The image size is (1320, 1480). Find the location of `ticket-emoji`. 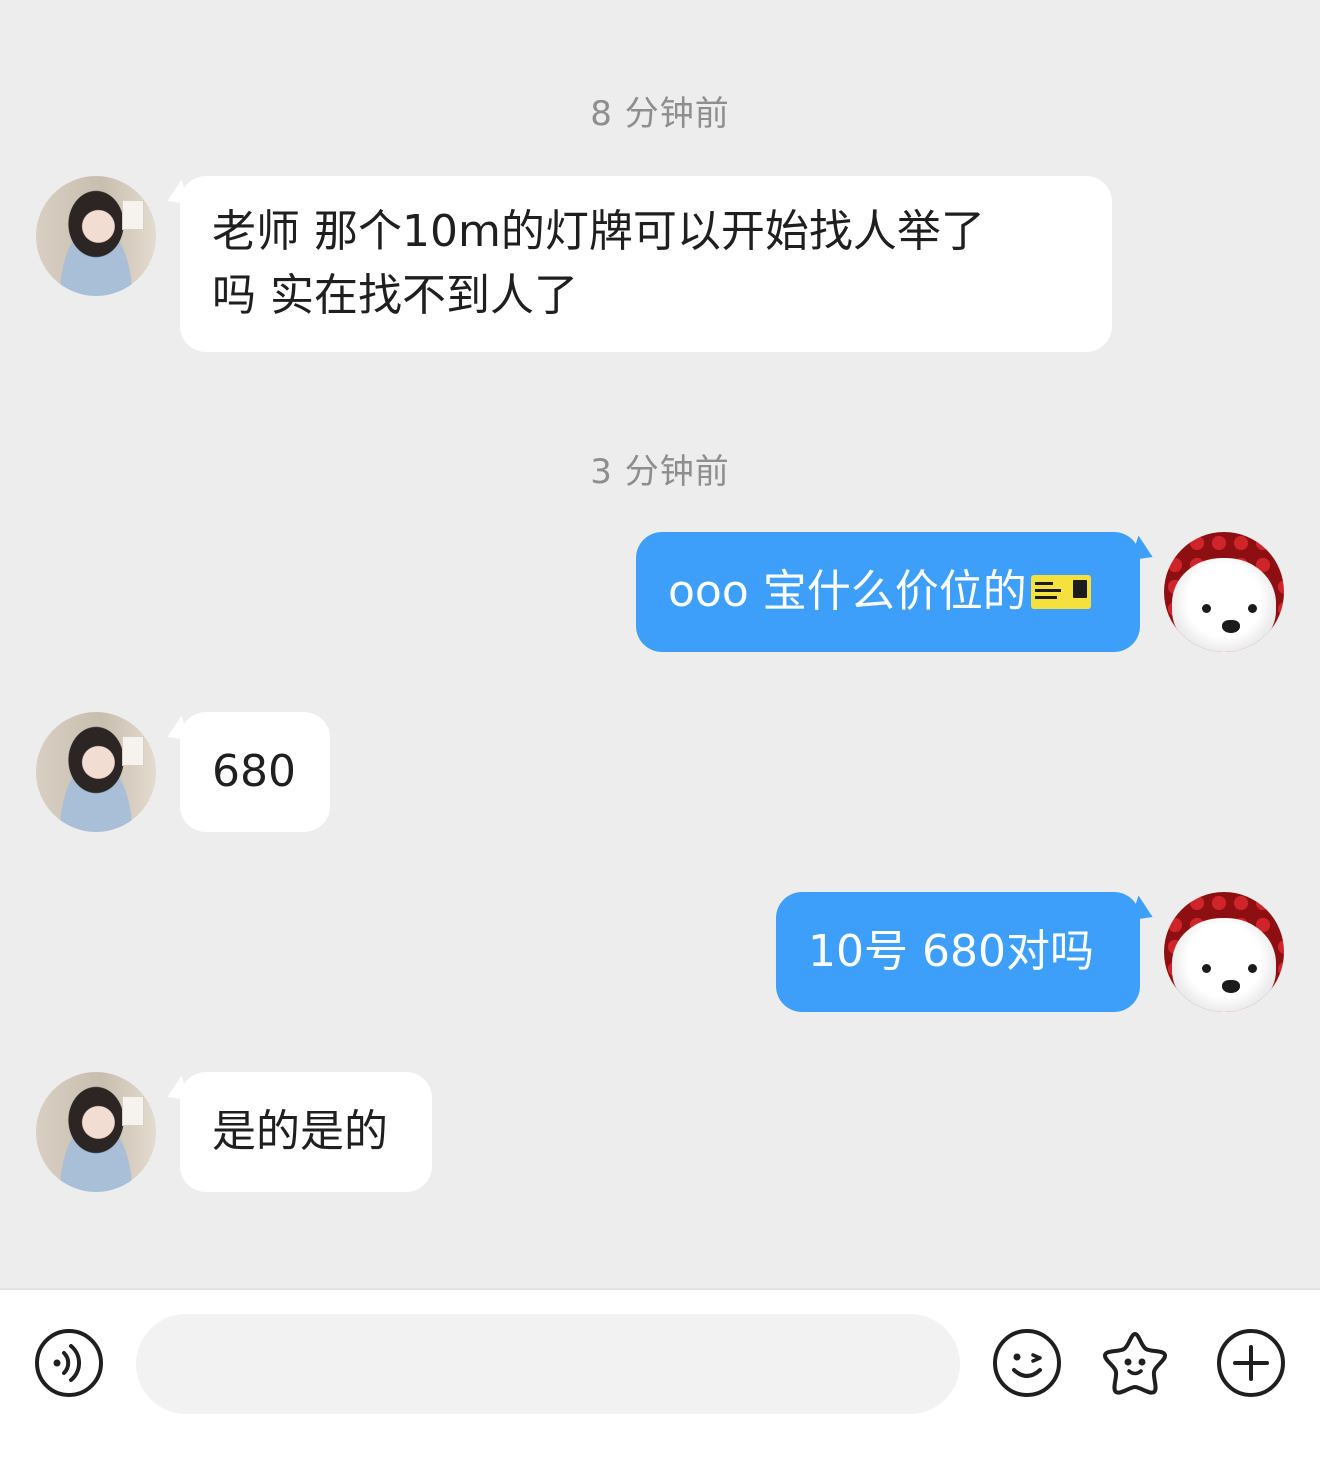

ticket-emoji is located at coordinates (1060, 592).